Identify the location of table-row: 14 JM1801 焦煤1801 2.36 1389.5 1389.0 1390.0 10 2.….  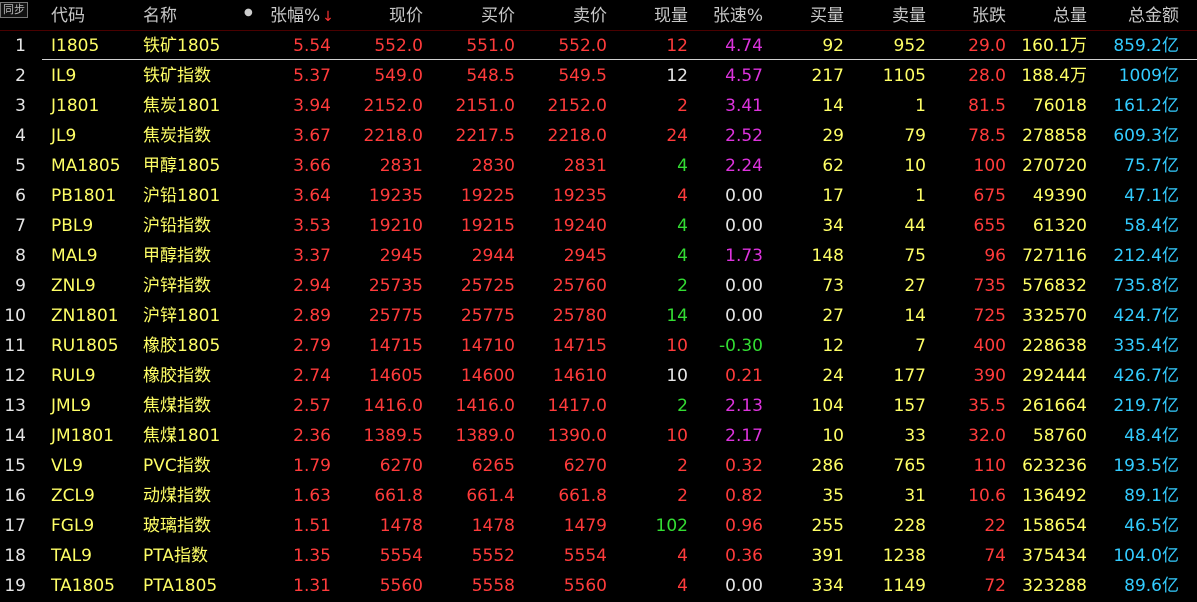
(598, 436).